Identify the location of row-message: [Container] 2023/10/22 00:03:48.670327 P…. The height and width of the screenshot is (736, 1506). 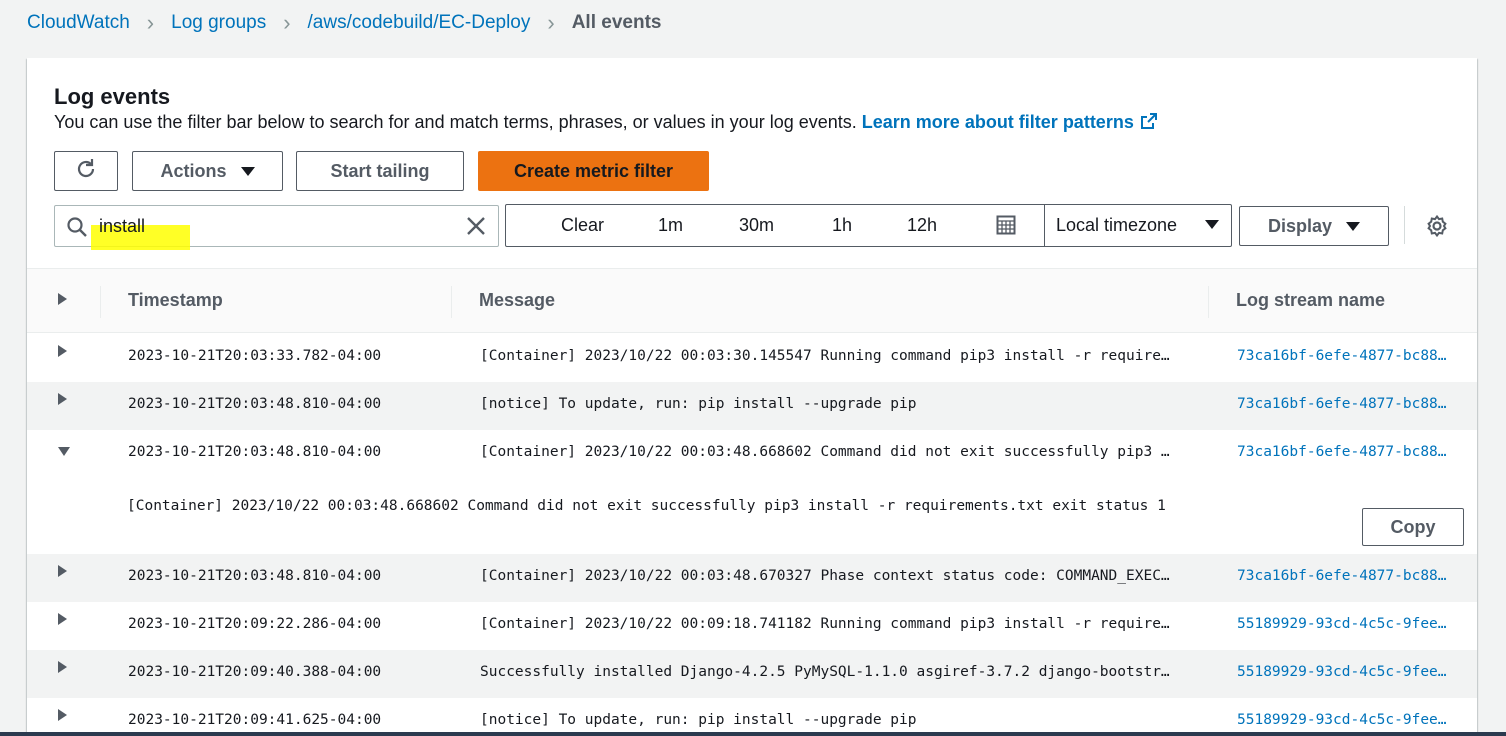
(825, 576).